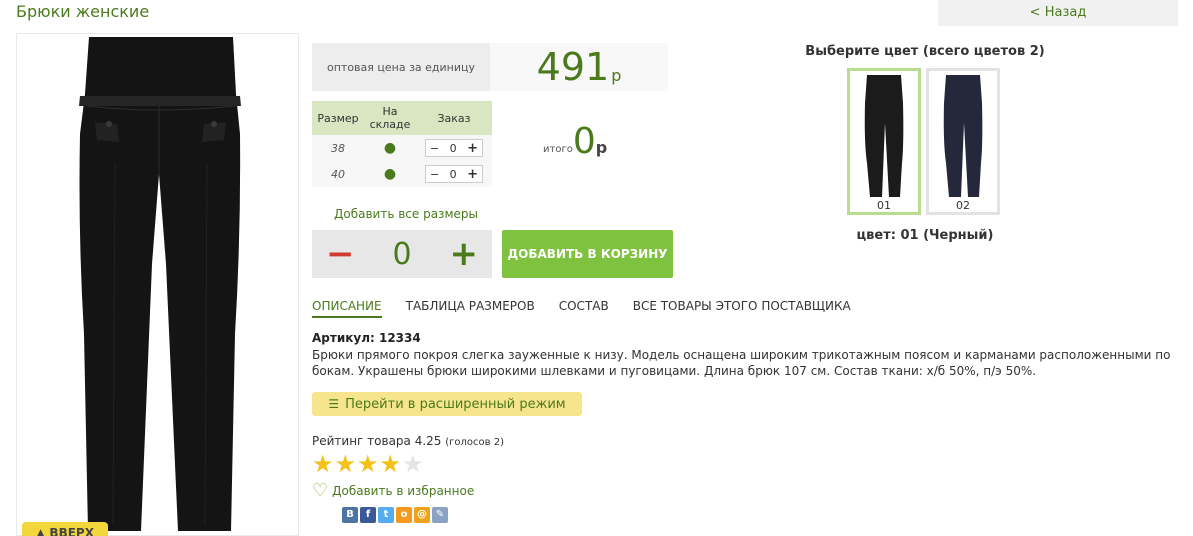 Image resolution: width=1193 pixels, height=536 pixels. I want to click on add-all-sizes-link: Добавить все размеры, so click(406, 214).